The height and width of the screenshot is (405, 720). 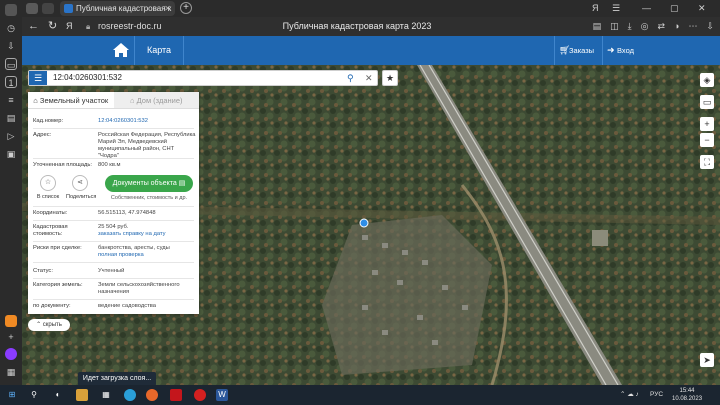 I want to click on back-icon: ←, so click(x=33, y=26).